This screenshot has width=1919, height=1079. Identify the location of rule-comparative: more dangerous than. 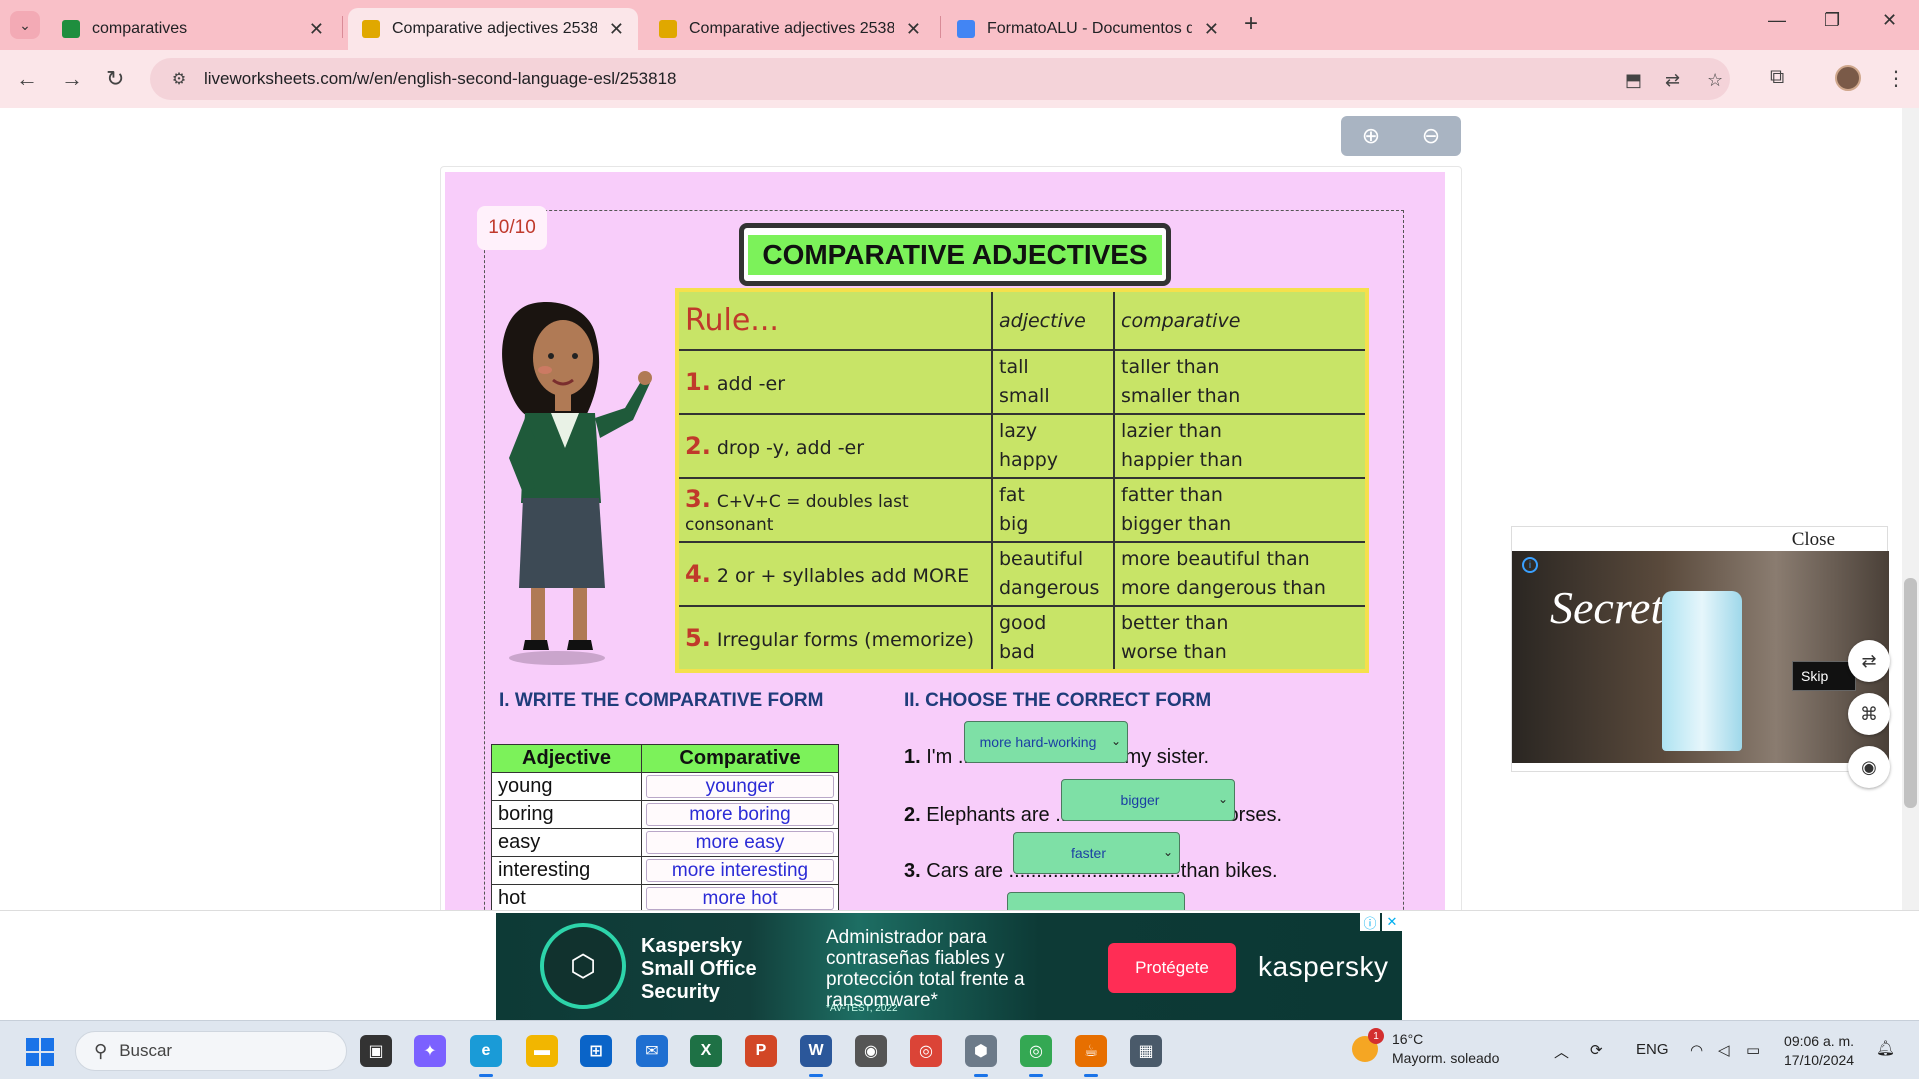
(1223, 588).